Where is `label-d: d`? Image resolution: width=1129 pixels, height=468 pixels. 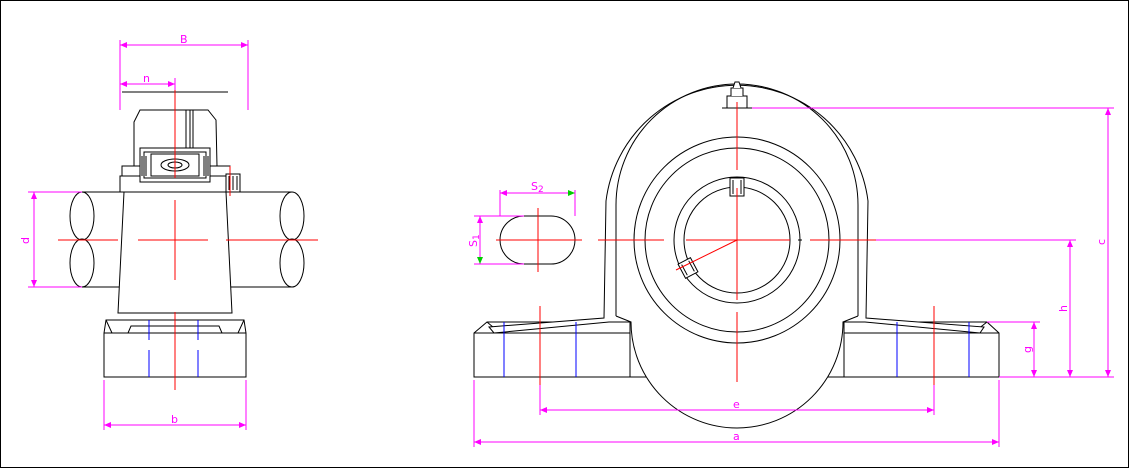 label-d: d is located at coordinates (25, 240).